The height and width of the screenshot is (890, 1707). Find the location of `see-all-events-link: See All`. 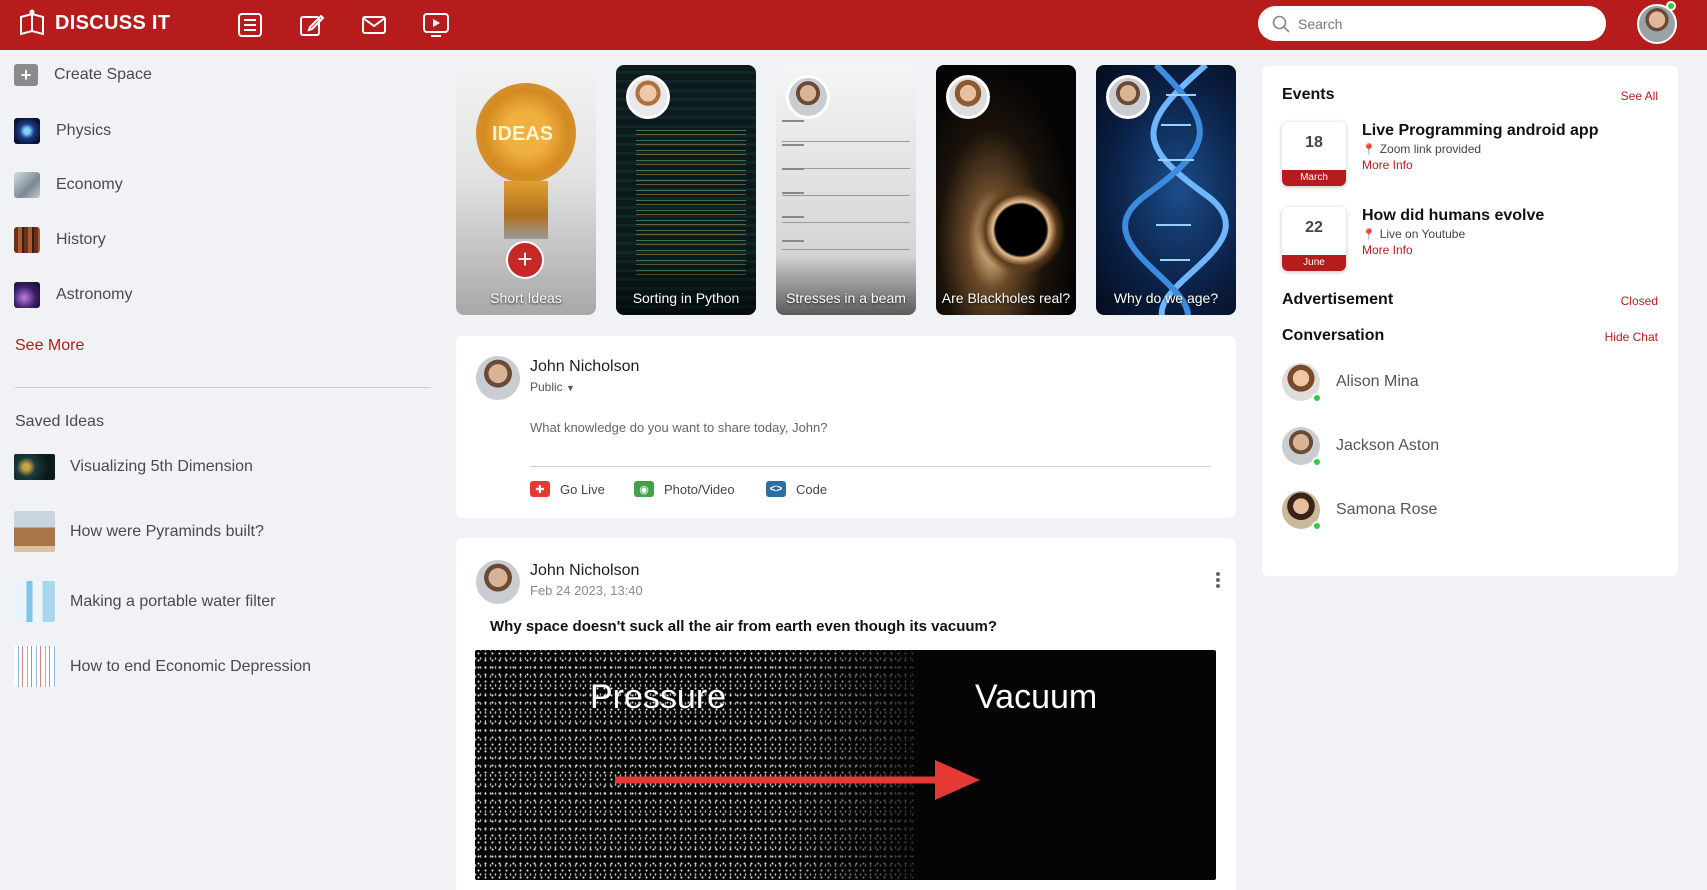

see-all-events-link: See All is located at coordinates (1639, 96).